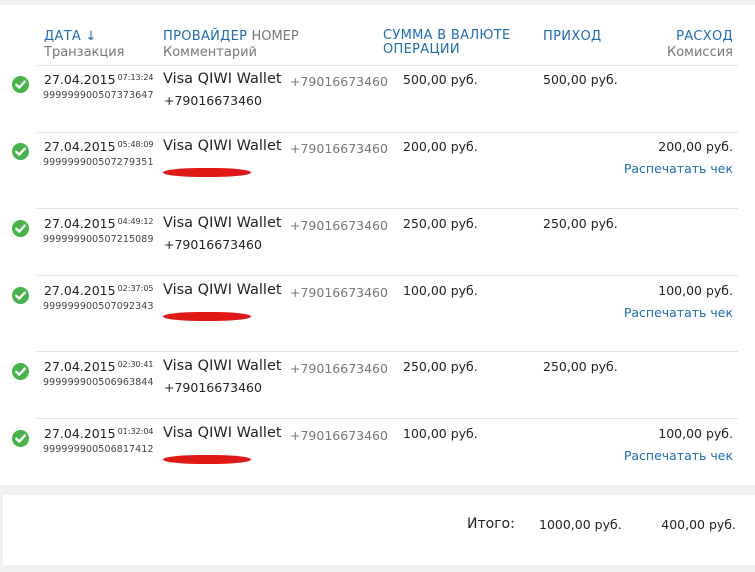 The height and width of the screenshot is (572, 755). Describe the element at coordinates (135, 431) in the screenshot. I see `time-value: 01:32:04` at that location.